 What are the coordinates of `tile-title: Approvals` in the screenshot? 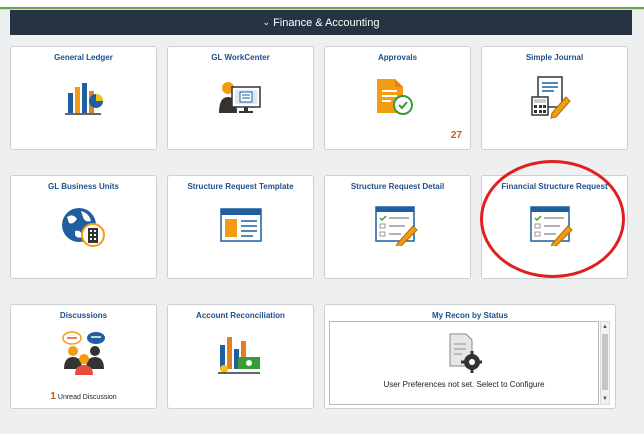 It's located at (397, 57).